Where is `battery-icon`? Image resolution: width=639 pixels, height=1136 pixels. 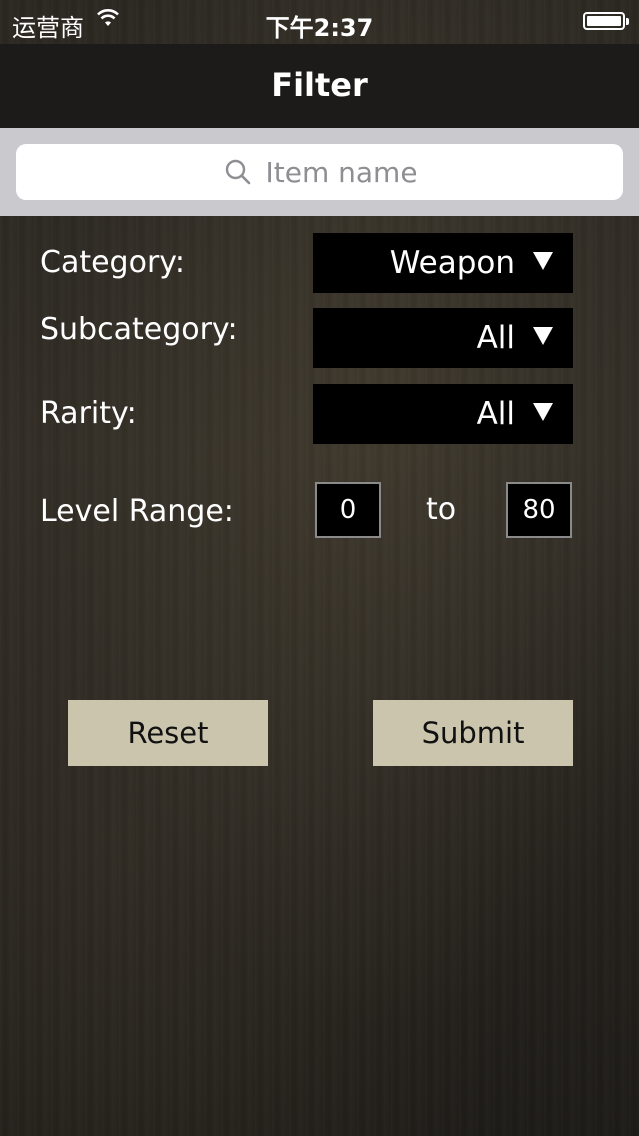
battery-icon is located at coordinates (606, 21).